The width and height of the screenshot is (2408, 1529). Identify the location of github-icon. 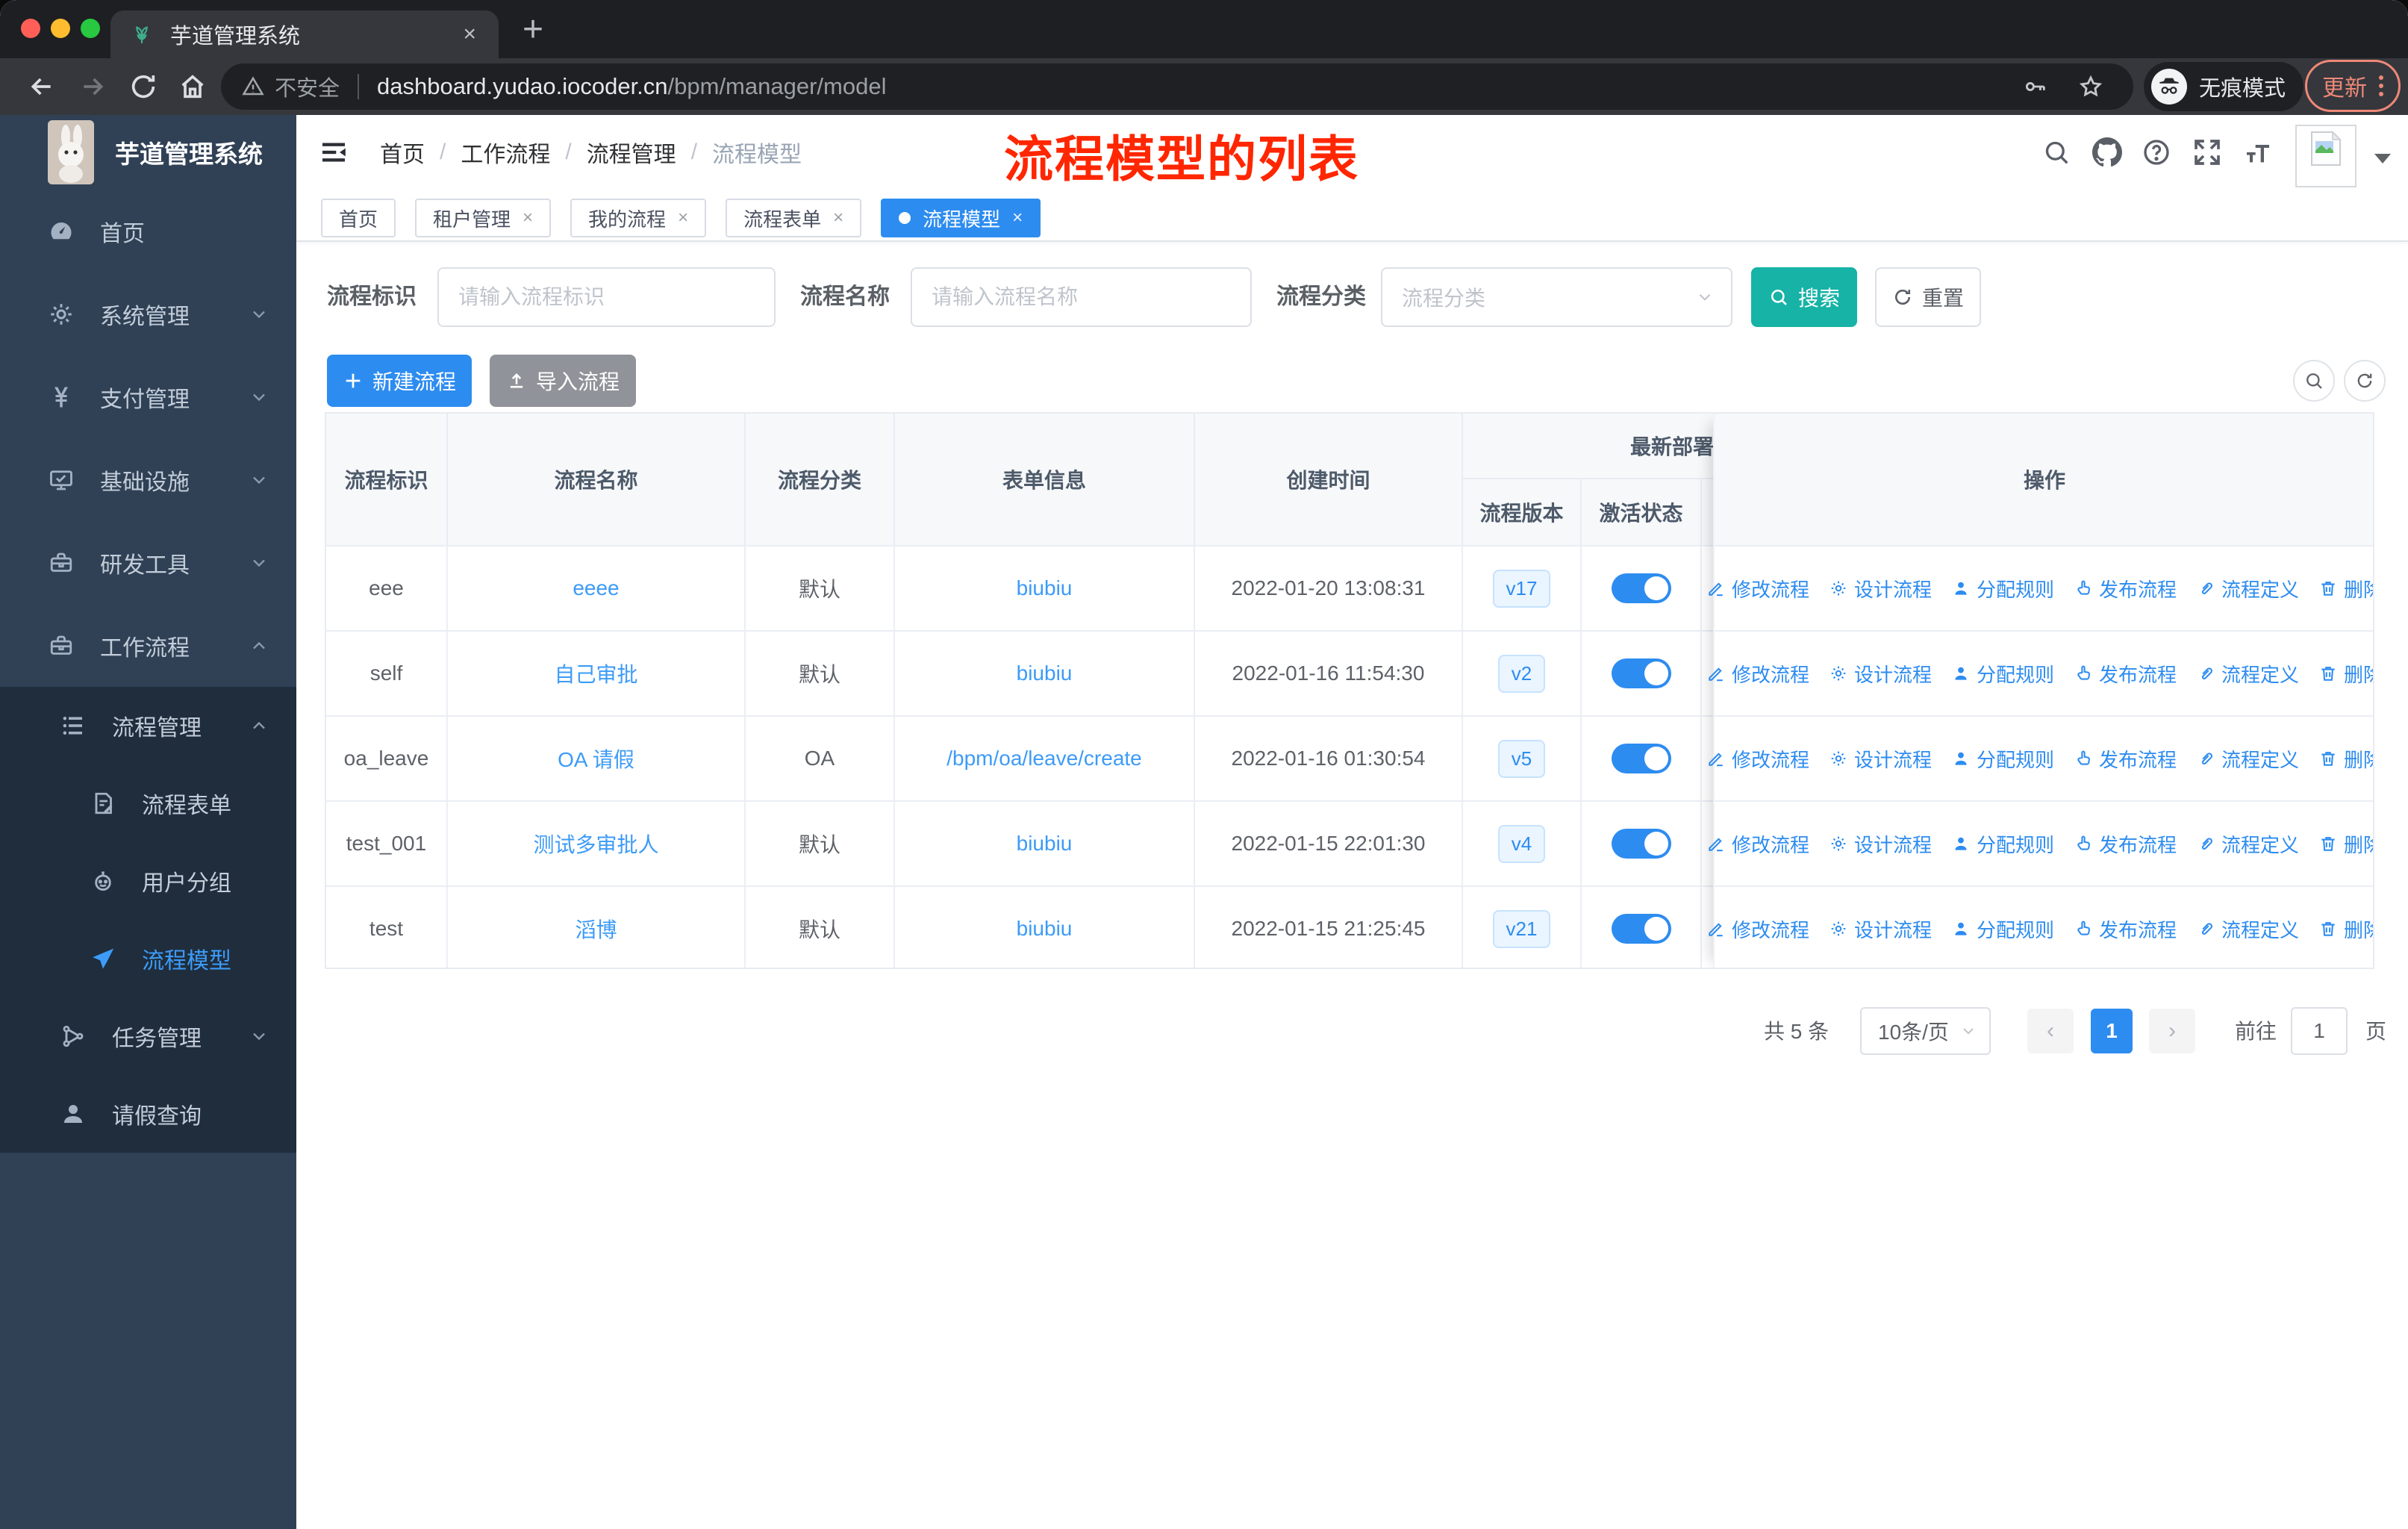
(2107, 152).